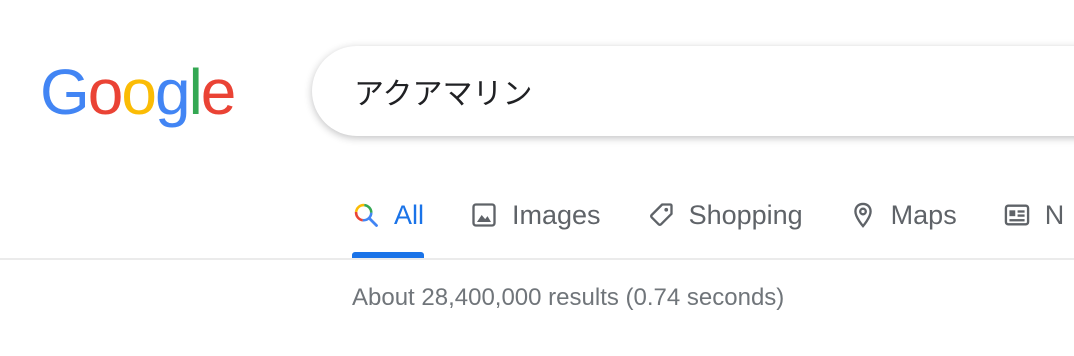  I want to click on logo-letter-o1: o, so click(105, 92).